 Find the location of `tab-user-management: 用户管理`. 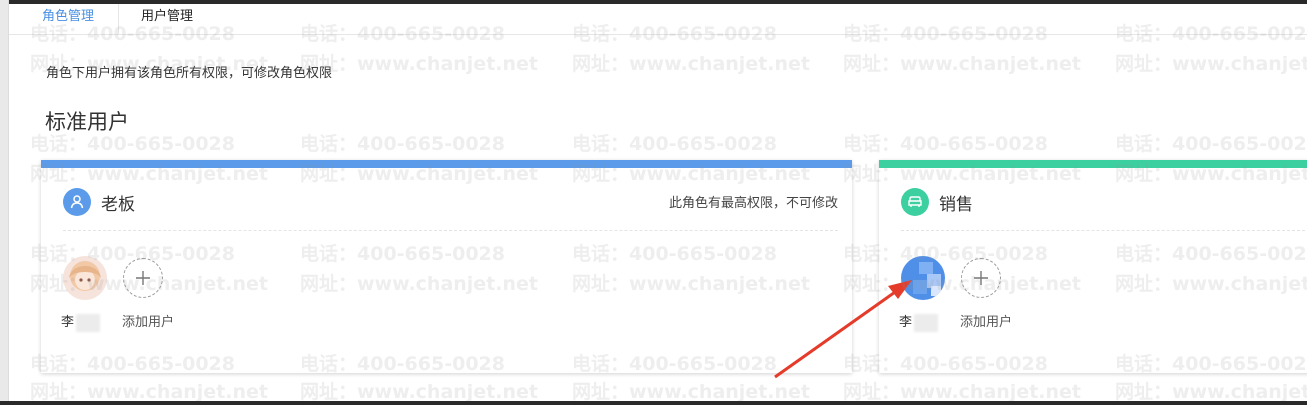

tab-user-management: 用户管理 is located at coordinates (175, 19).